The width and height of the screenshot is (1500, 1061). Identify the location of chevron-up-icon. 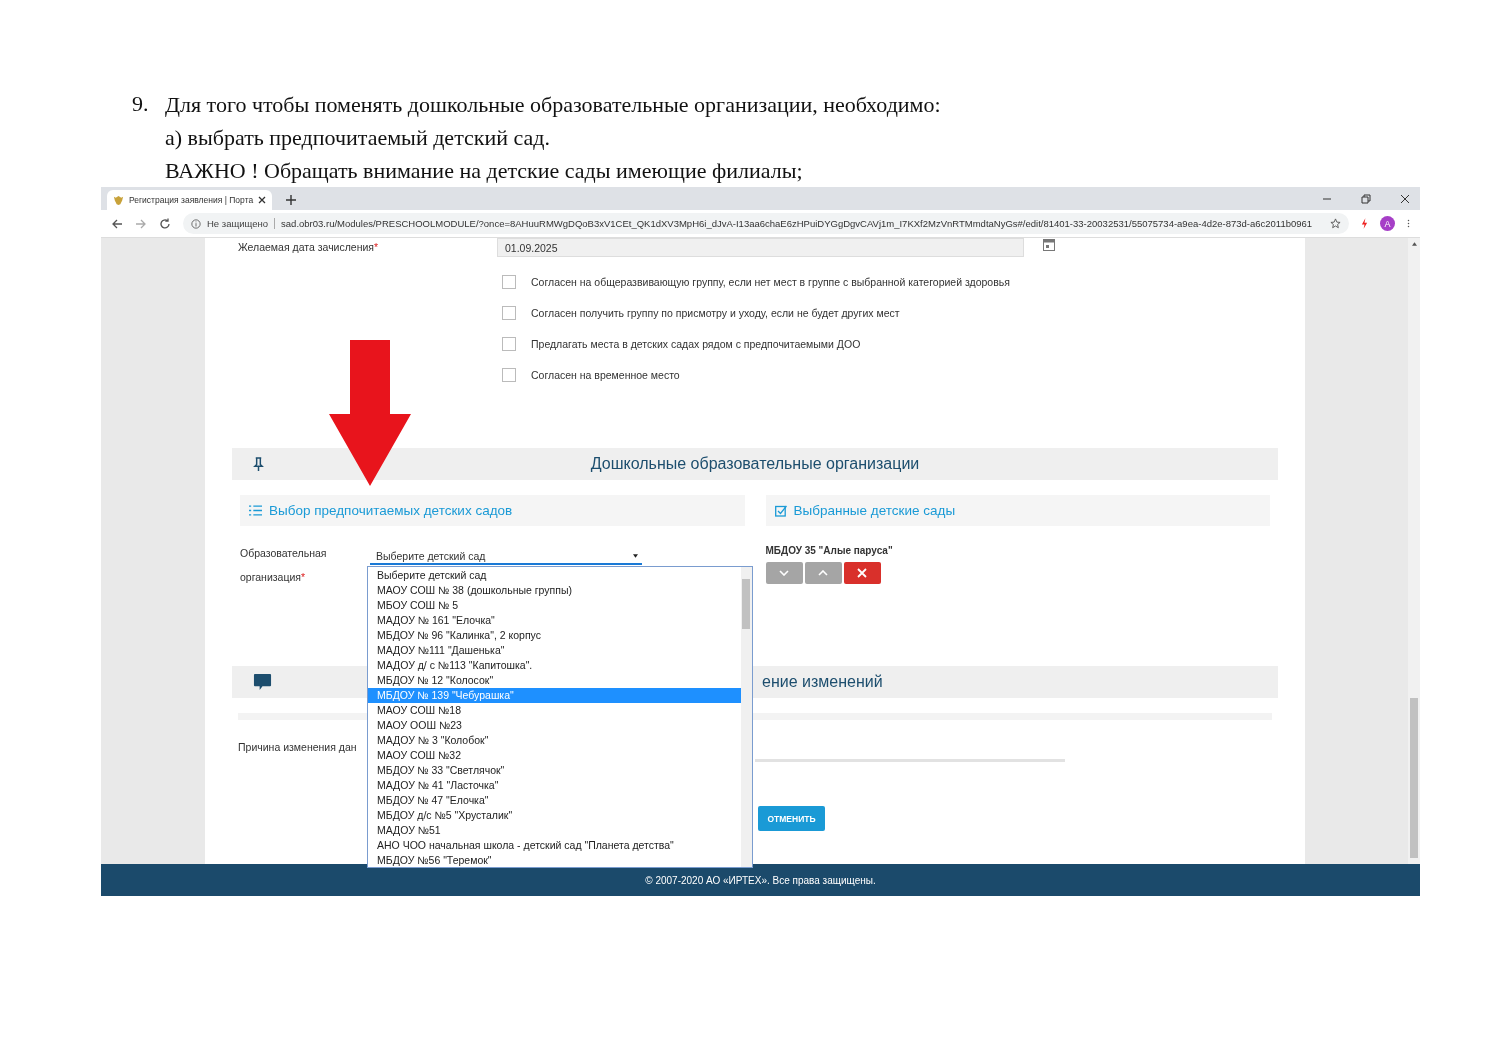
(823, 573).